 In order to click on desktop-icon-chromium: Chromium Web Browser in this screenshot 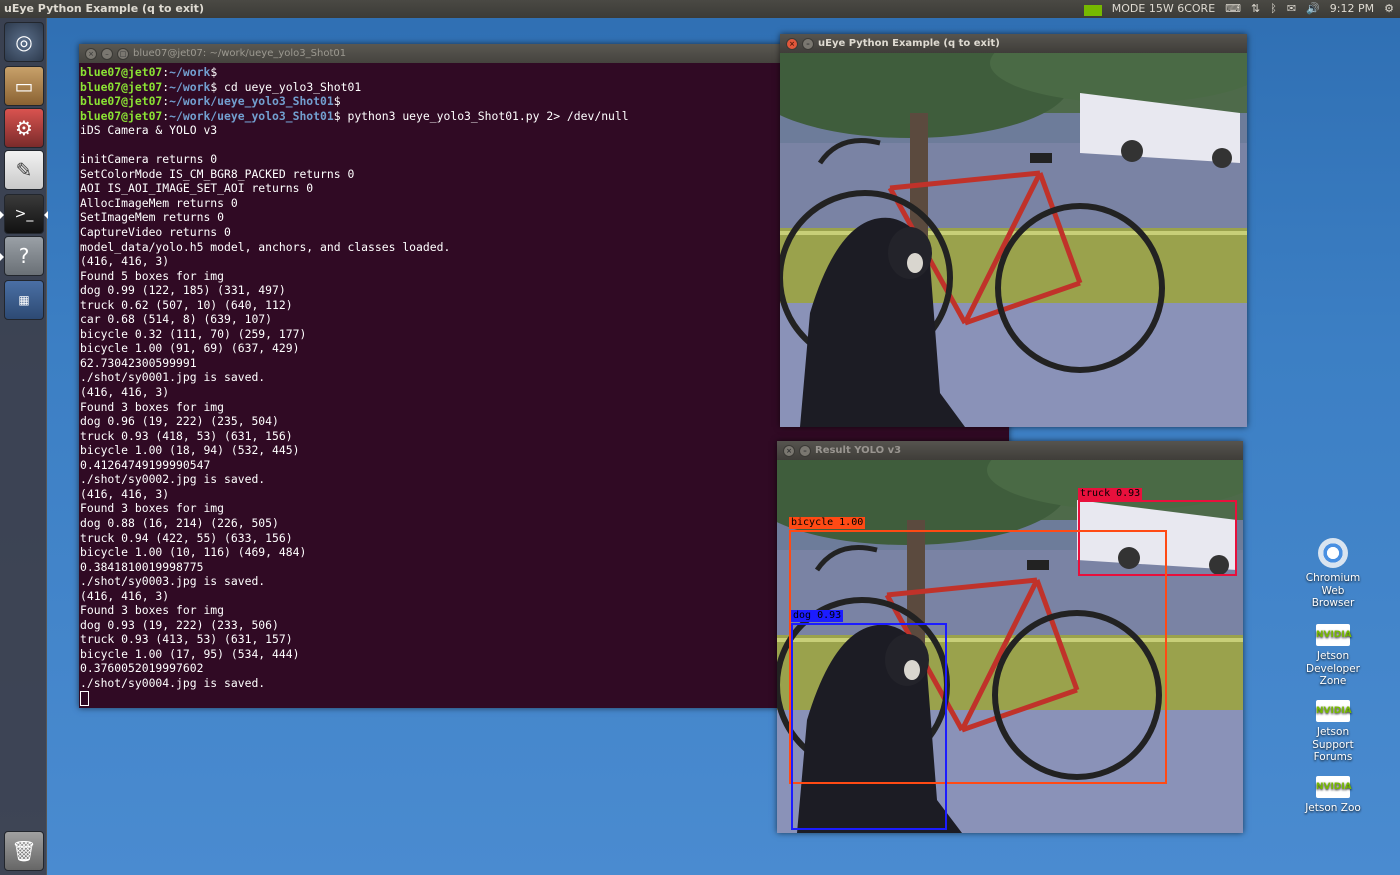, I will do `click(1333, 574)`.